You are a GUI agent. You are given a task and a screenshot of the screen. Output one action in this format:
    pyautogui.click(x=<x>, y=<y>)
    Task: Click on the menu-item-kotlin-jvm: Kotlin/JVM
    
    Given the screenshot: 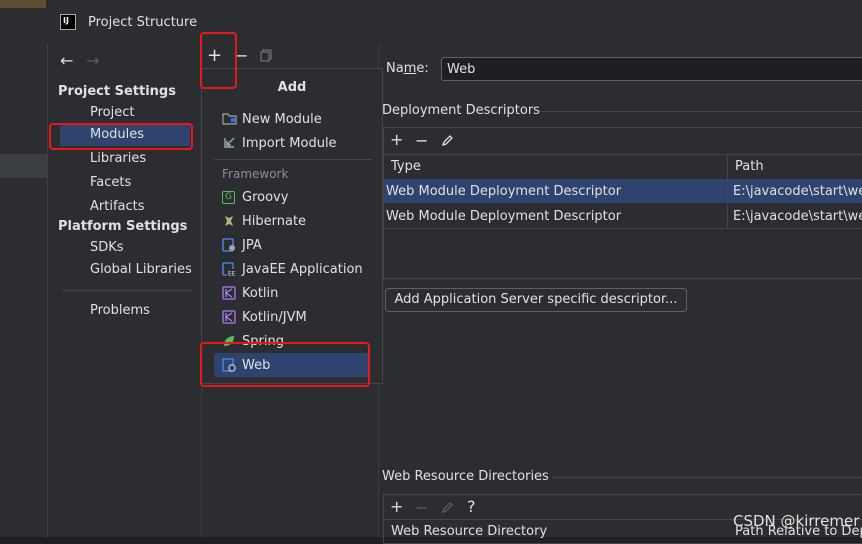 What is the action you would take?
    pyautogui.click(x=274, y=317)
    